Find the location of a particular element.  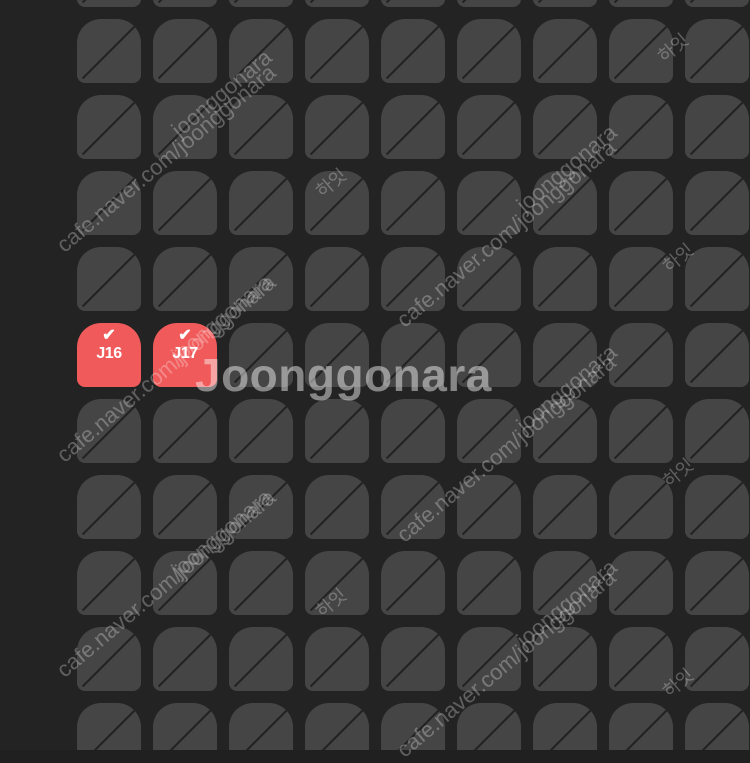

seat-label: J16 is located at coordinates (109, 353).